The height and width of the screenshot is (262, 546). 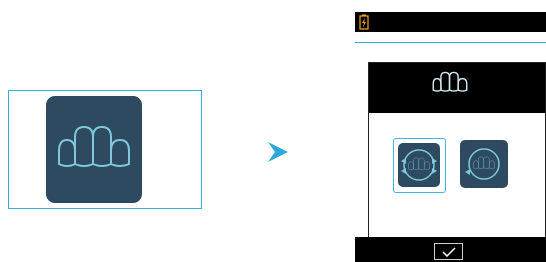 I want to click on teeth-mode-tile, so click(x=94, y=149).